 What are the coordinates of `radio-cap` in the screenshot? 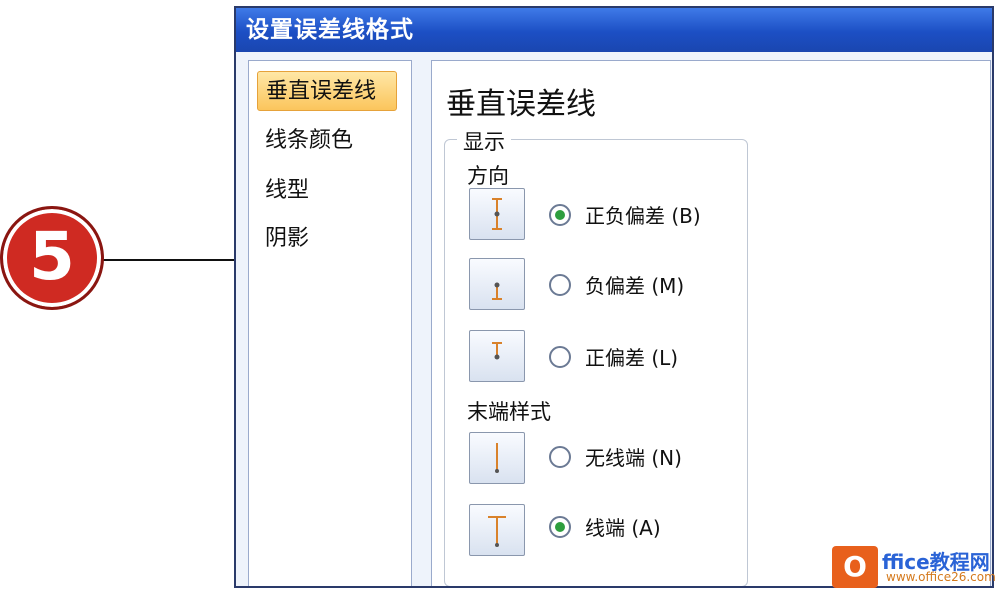 It's located at (560, 527).